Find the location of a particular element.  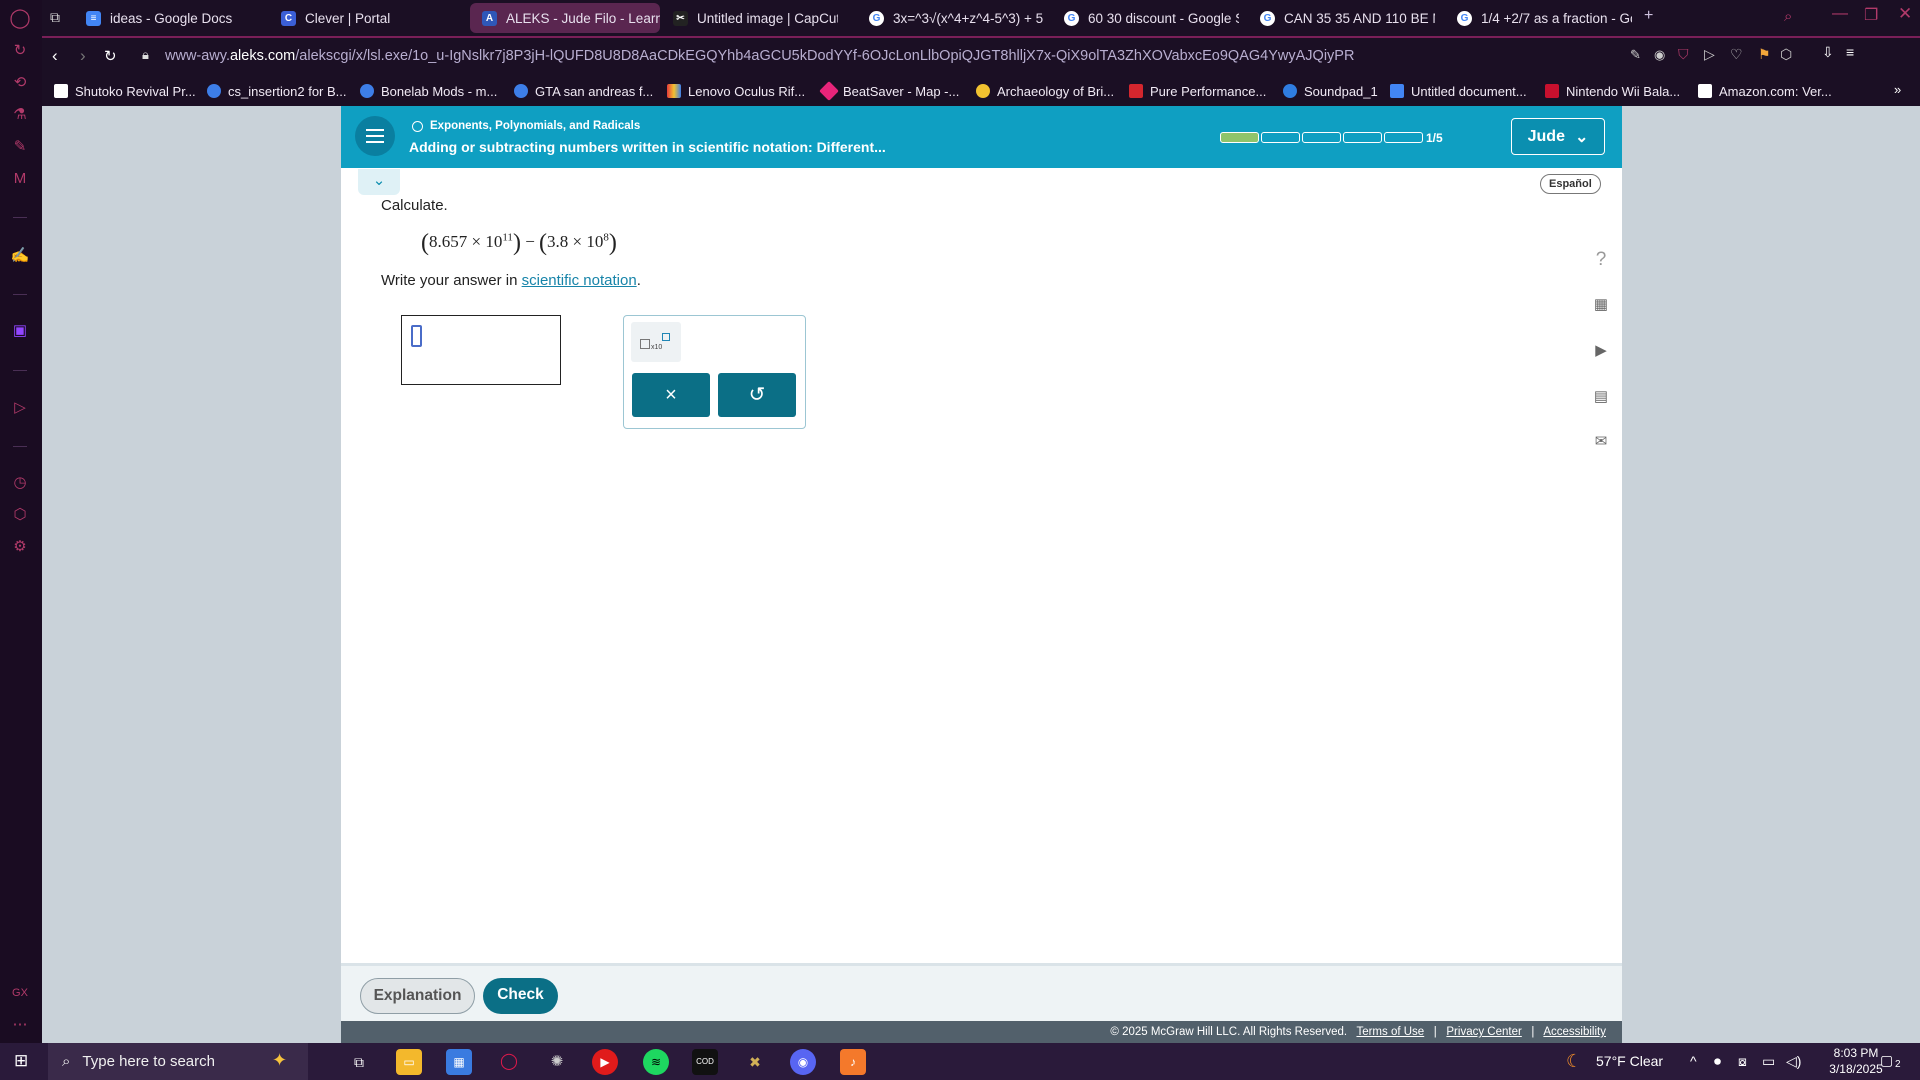

bookmark-item: Soundpad_1 is located at coordinates (1330, 91).